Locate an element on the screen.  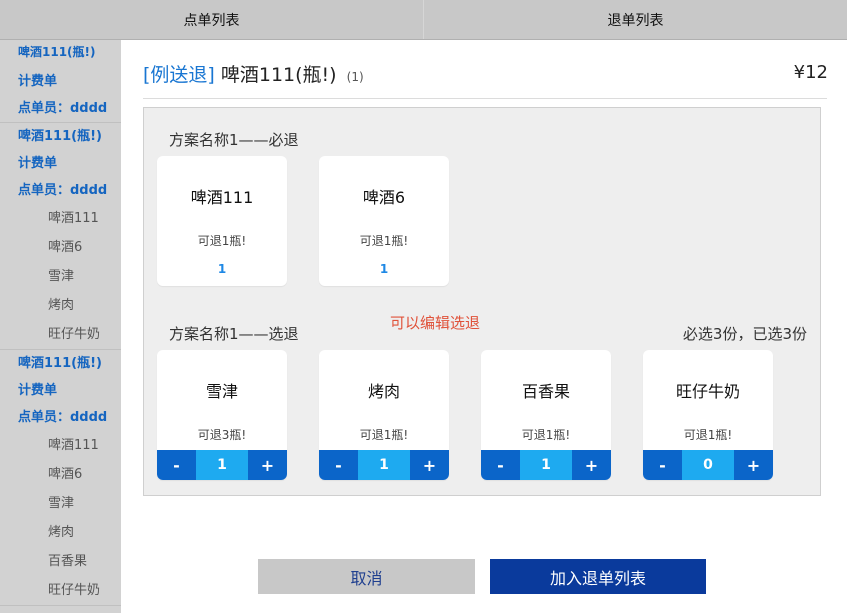
card-item-name: 旺仔牛奶 is located at coordinates (707, 391).